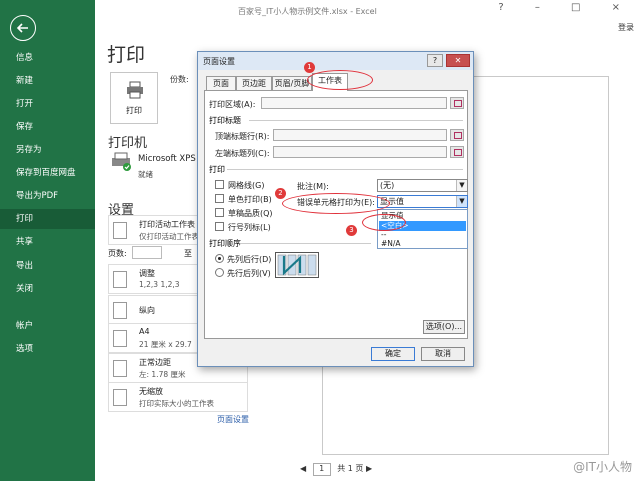 This screenshot has width=640, height=481. I want to click on over-then-down-radio, so click(219, 272).